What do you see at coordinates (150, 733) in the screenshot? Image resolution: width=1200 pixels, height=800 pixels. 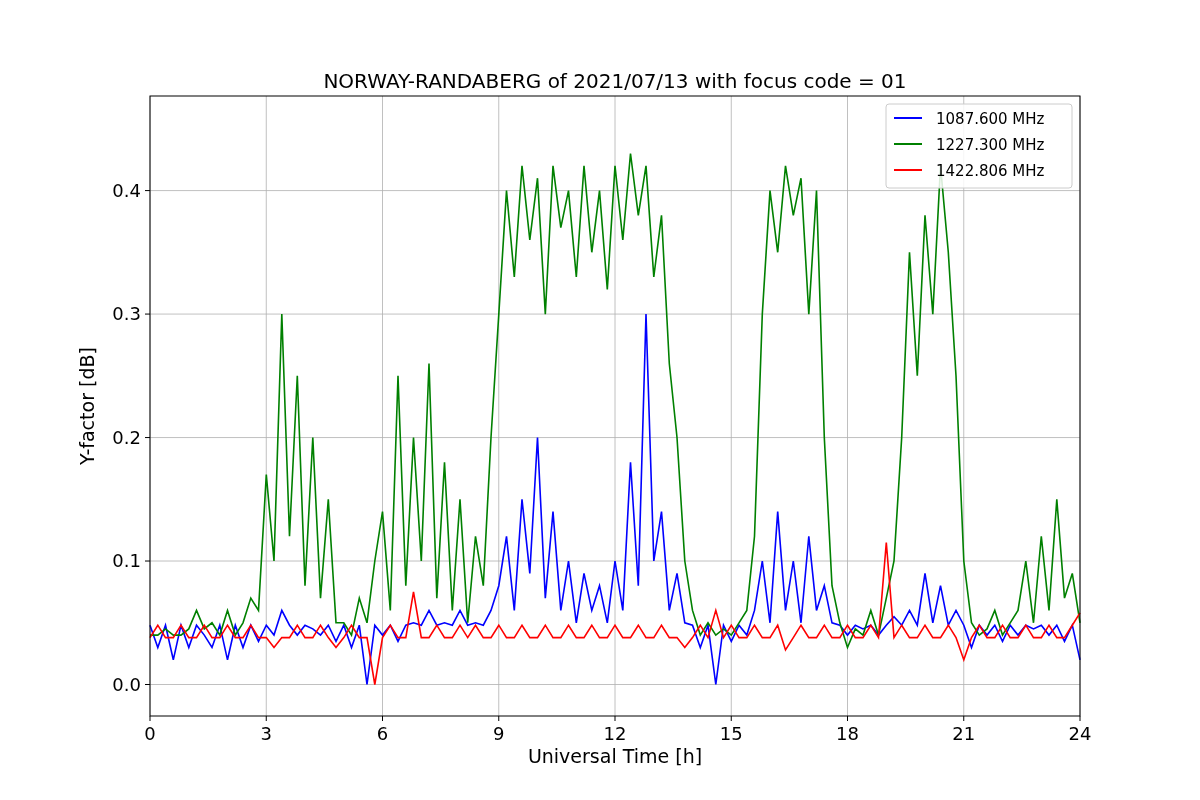 I see `tick-label: 0` at bounding box center [150, 733].